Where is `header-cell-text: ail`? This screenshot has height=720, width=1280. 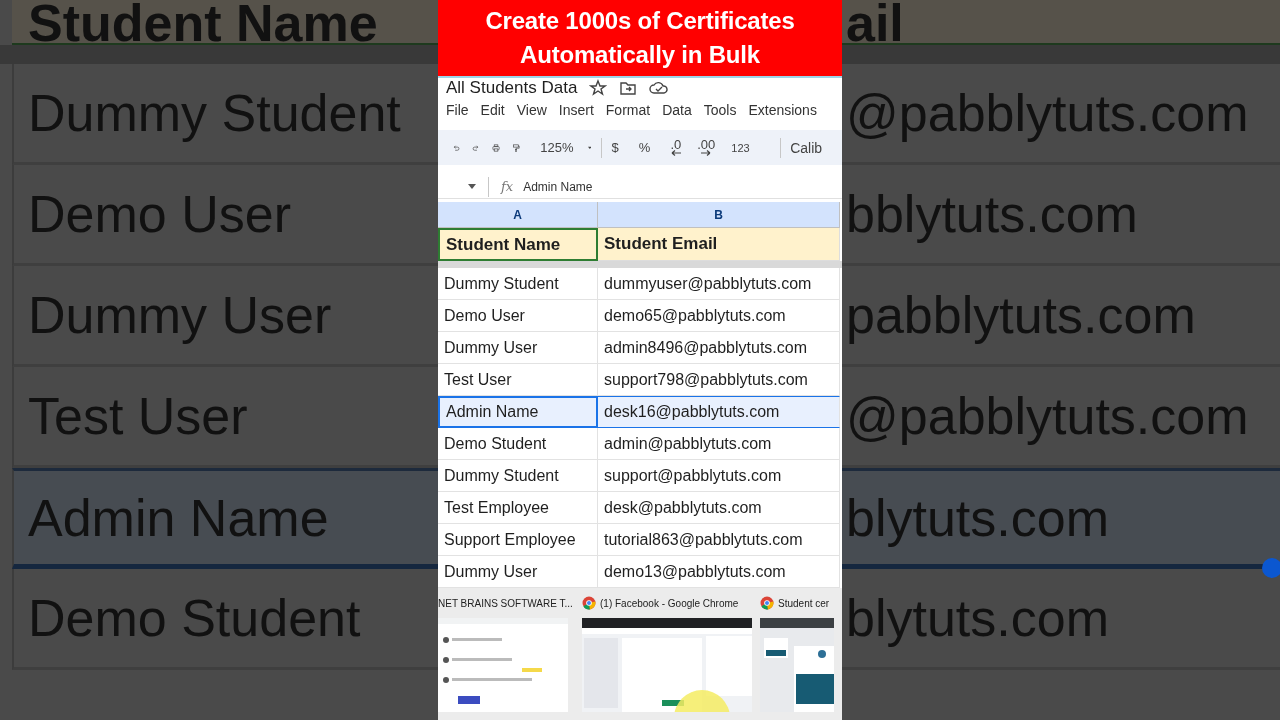 header-cell-text: ail is located at coordinates (874, 23).